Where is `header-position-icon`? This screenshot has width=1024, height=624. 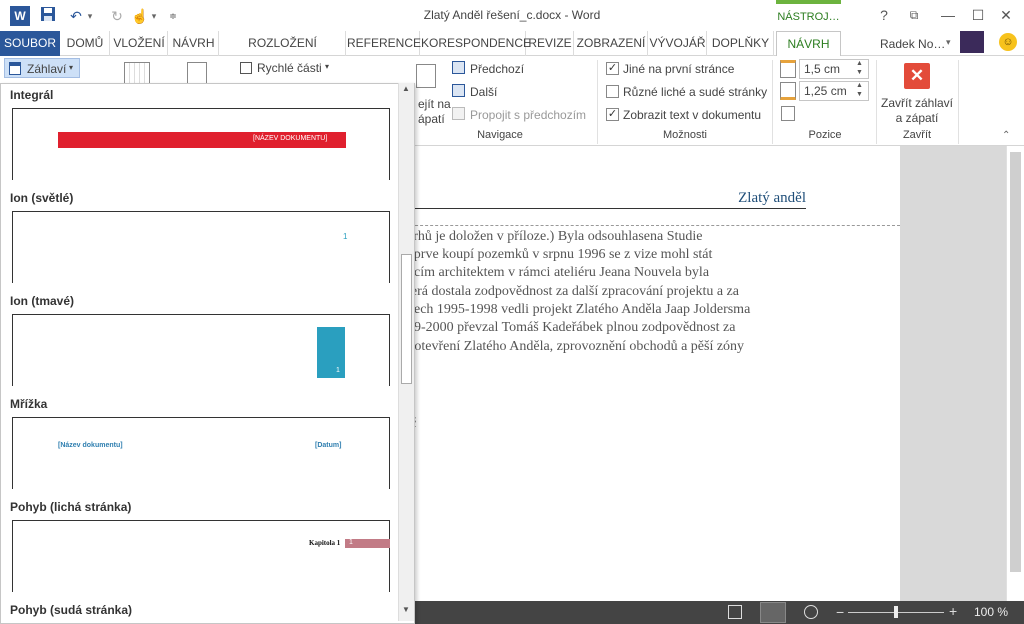 header-position-icon is located at coordinates (788, 69).